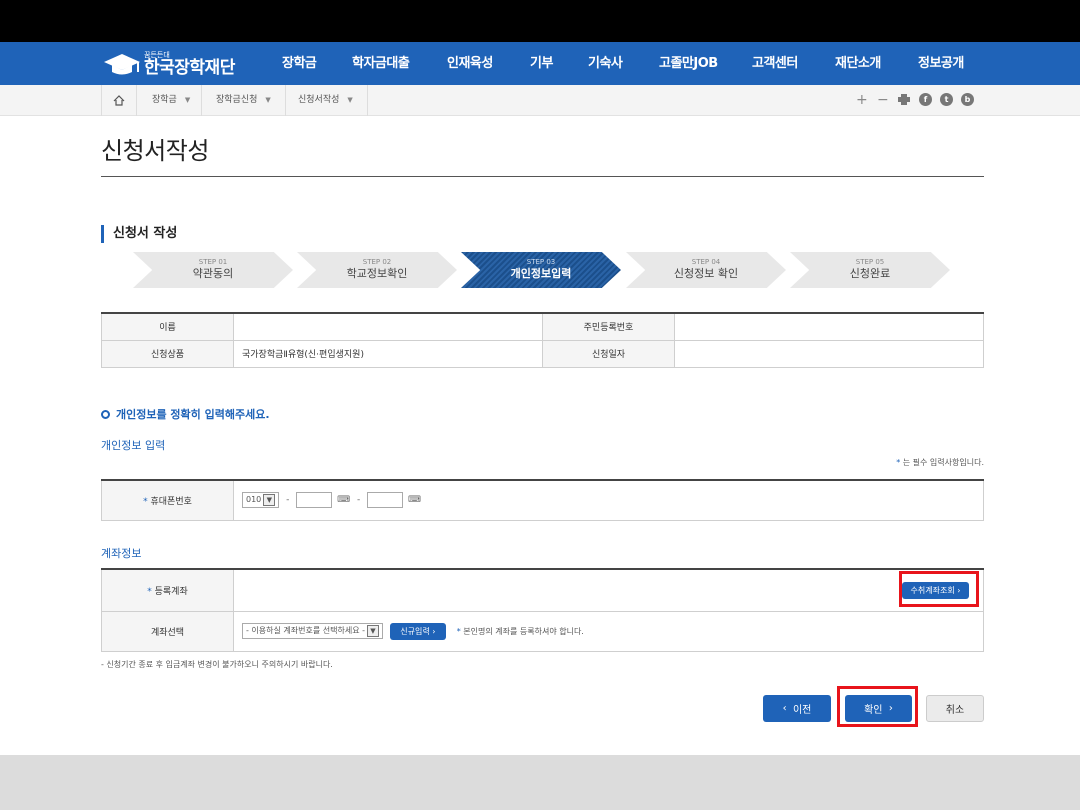  What do you see at coordinates (877, 706) in the screenshot?
I see `highlight-box-confirm` at bounding box center [877, 706].